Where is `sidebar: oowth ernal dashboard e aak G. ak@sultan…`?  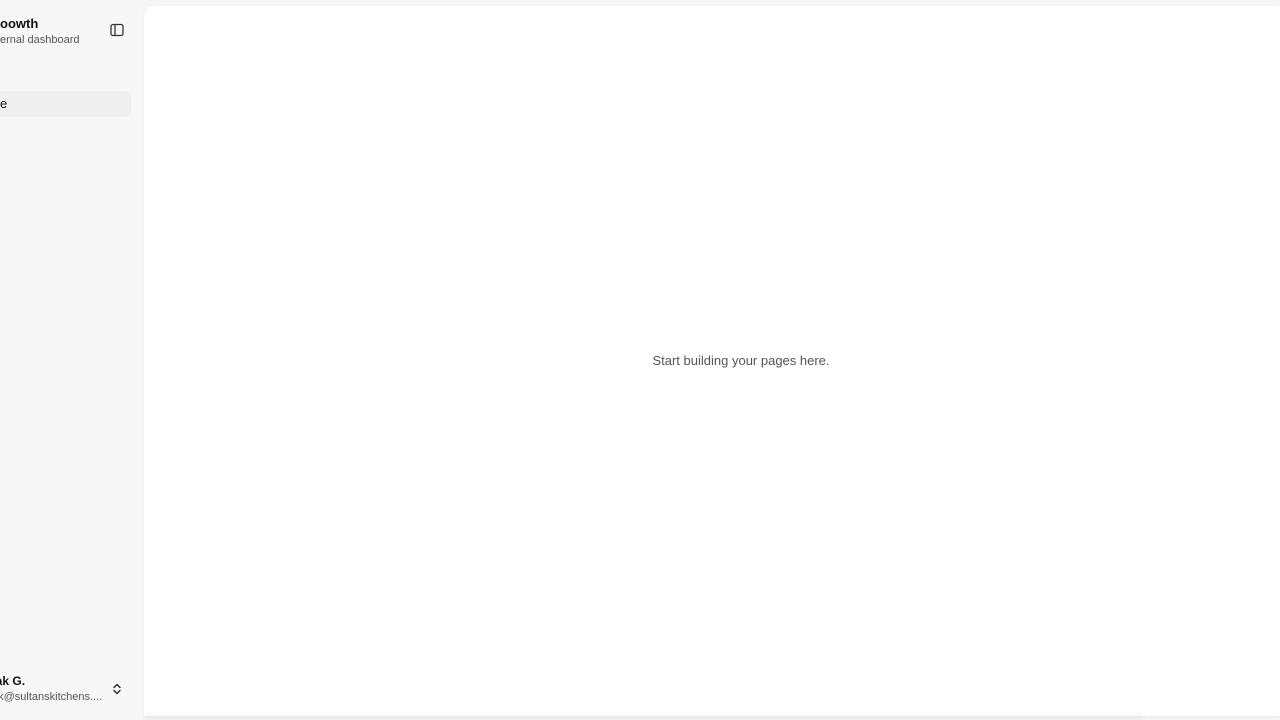
sidebar: oowth ernal dashboard e aak G. ak@sultan… is located at coordinates (72, 360).